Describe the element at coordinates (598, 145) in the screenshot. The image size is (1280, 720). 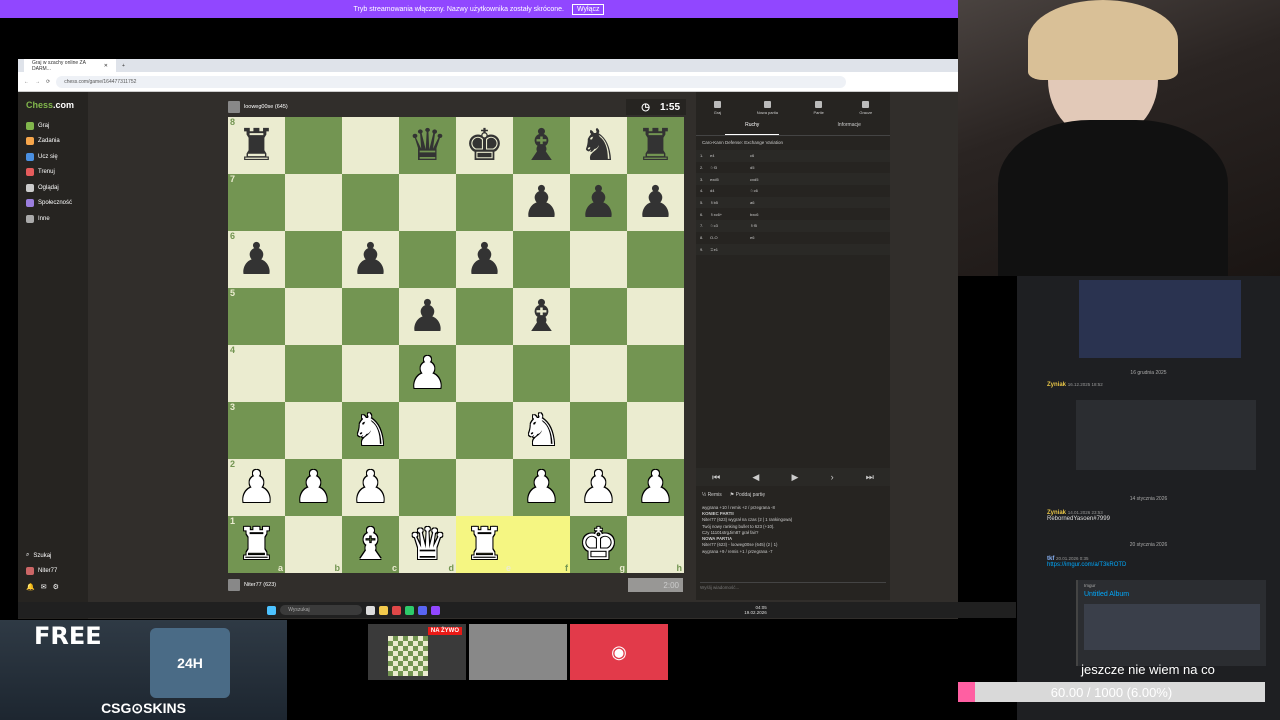
I see `square-g8: ♞` at that location.